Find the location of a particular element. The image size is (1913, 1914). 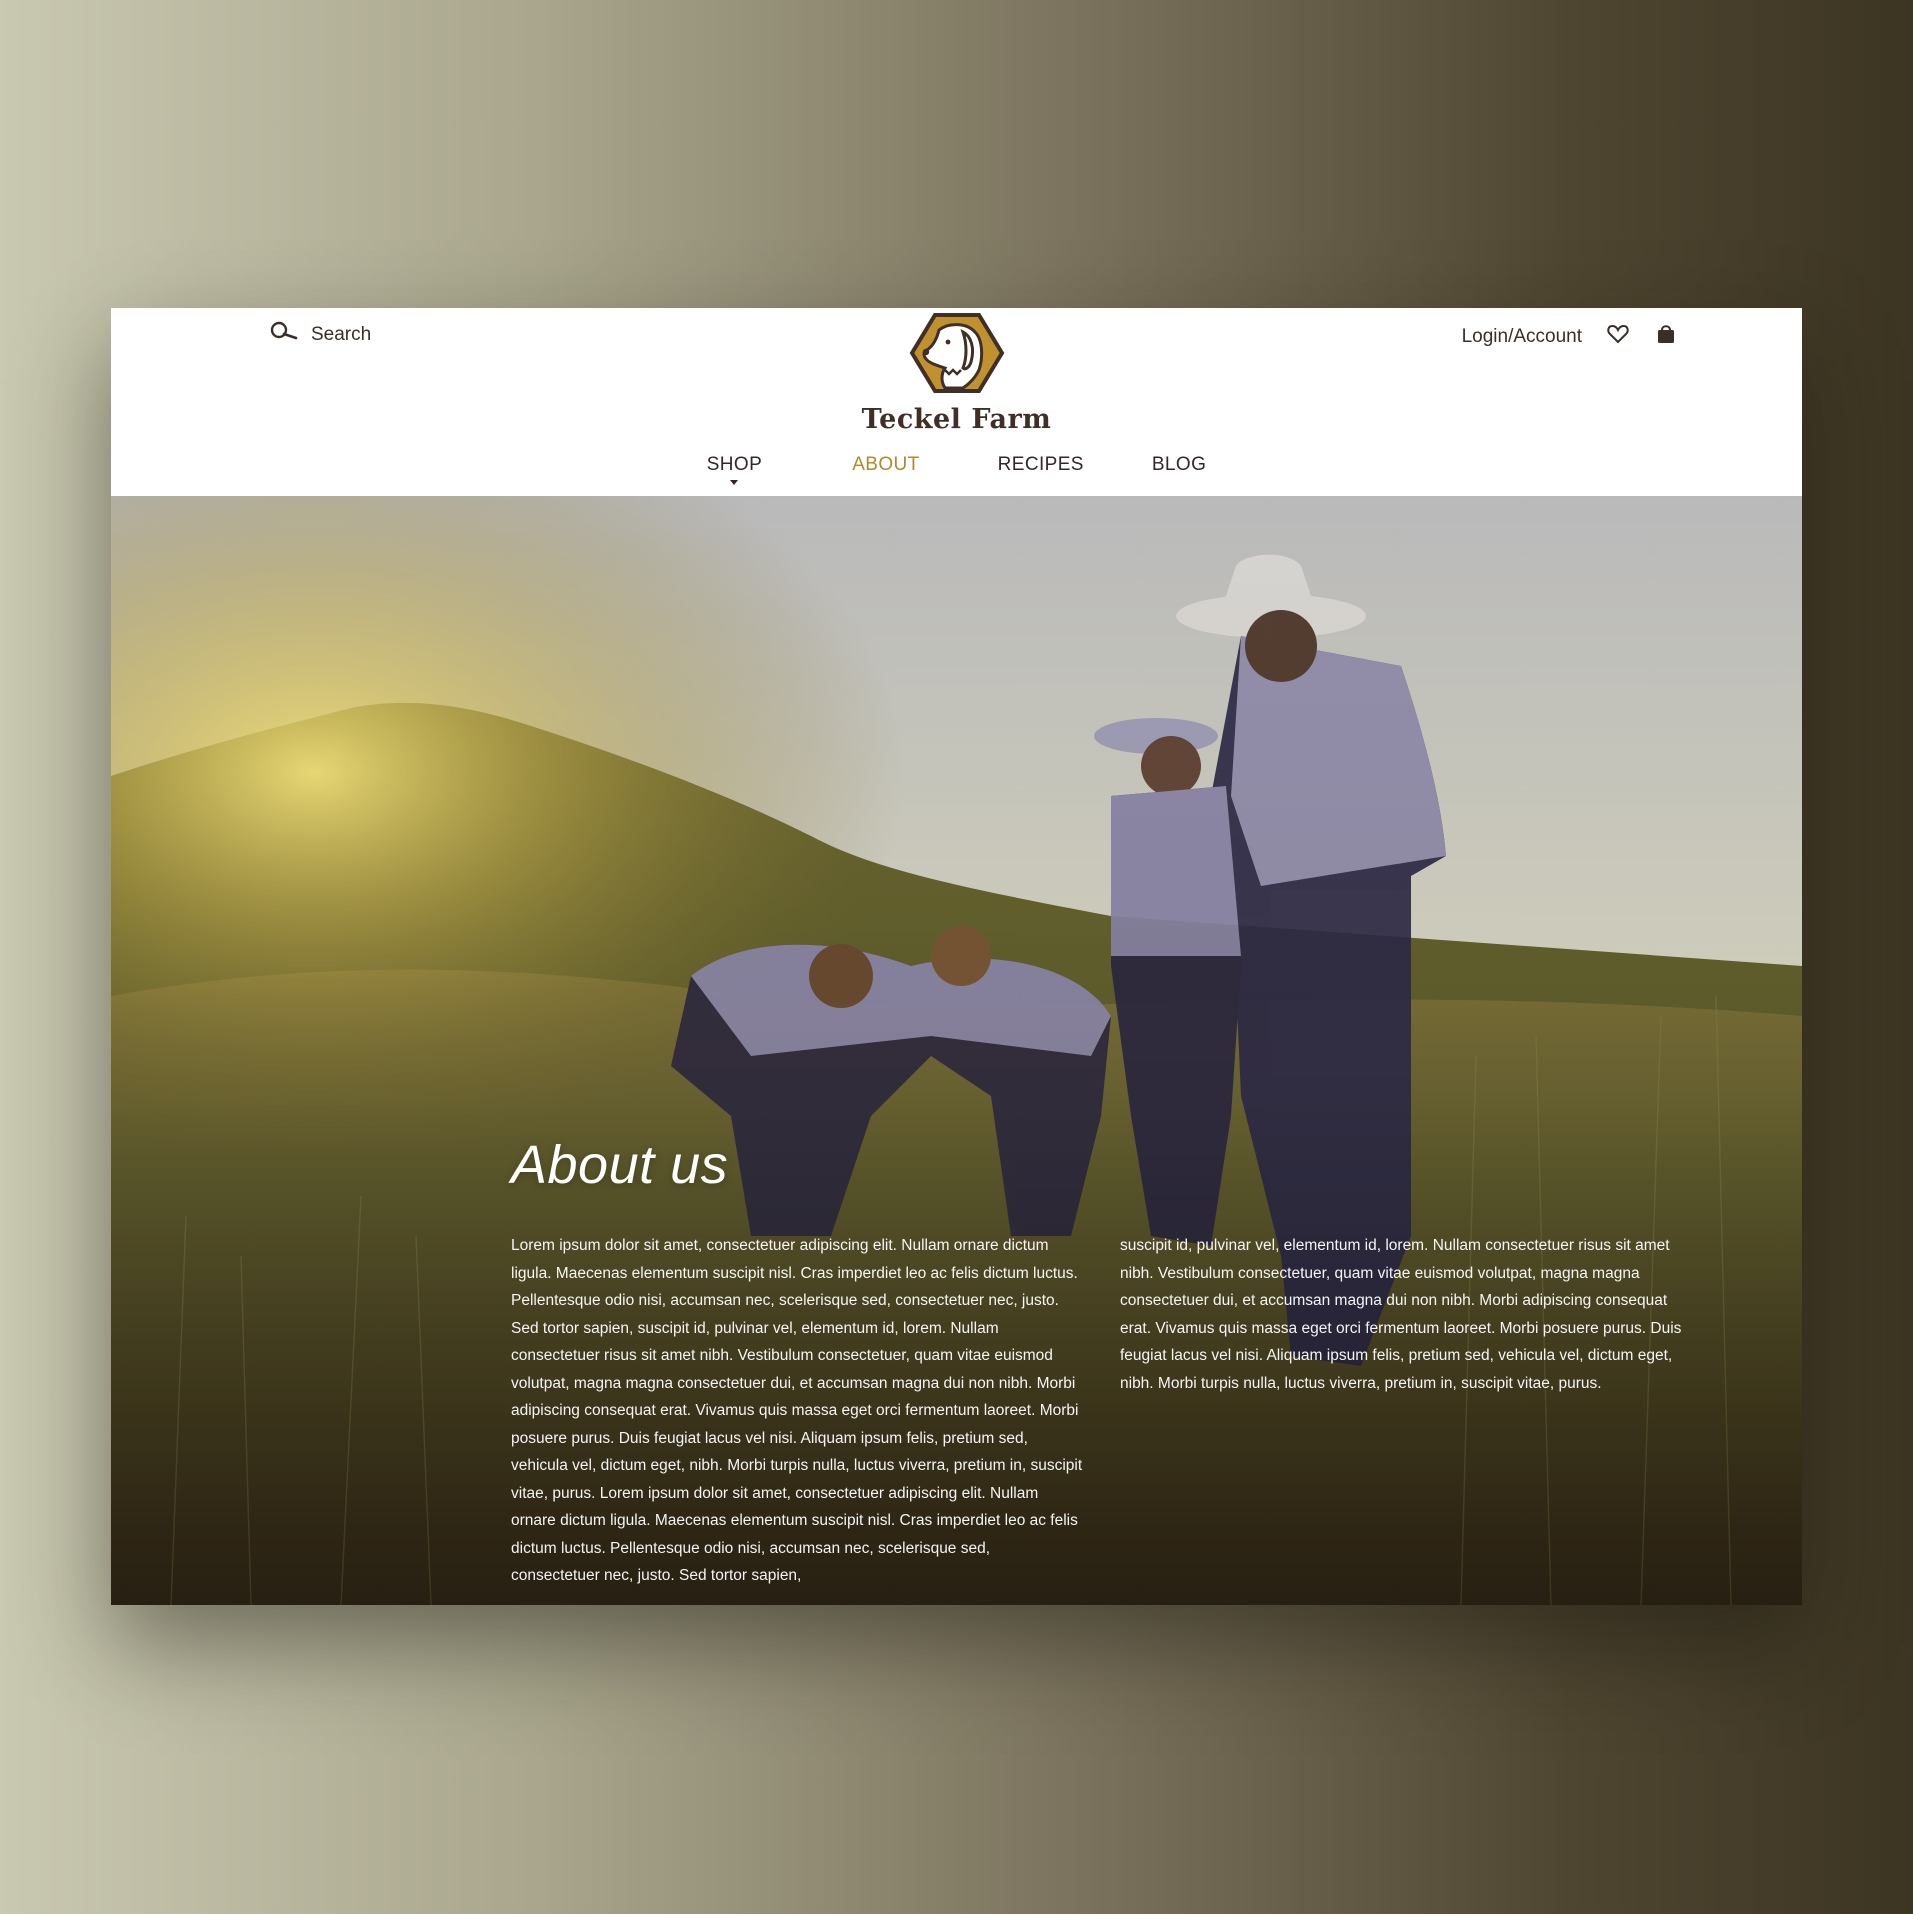

search-button: Search is located at coordinates (320, 335).